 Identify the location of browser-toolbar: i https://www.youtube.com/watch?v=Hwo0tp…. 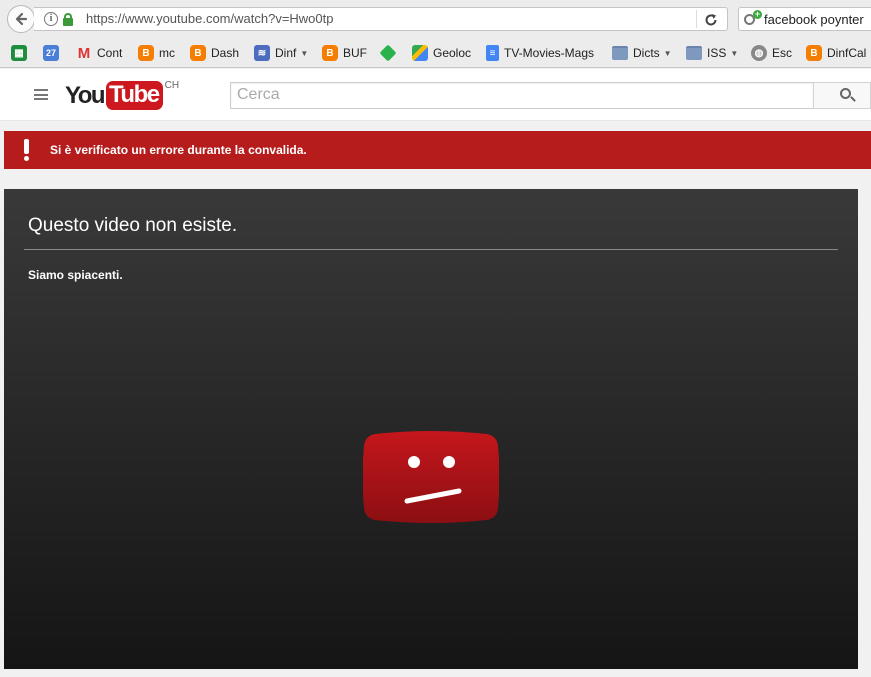
(435, 19).